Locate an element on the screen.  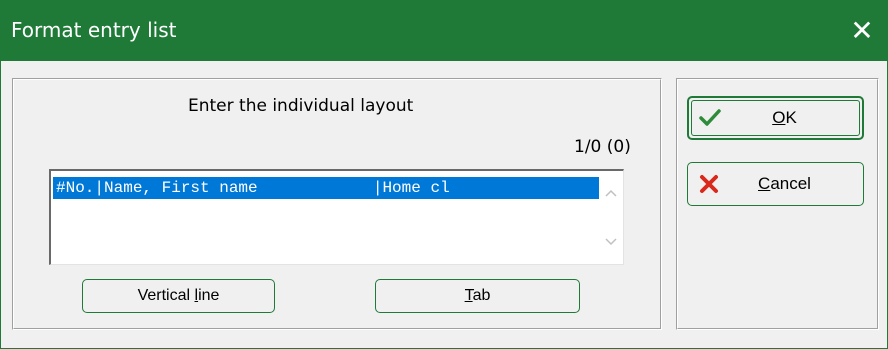
ok-button: OK is located at coordinates (775, 118).